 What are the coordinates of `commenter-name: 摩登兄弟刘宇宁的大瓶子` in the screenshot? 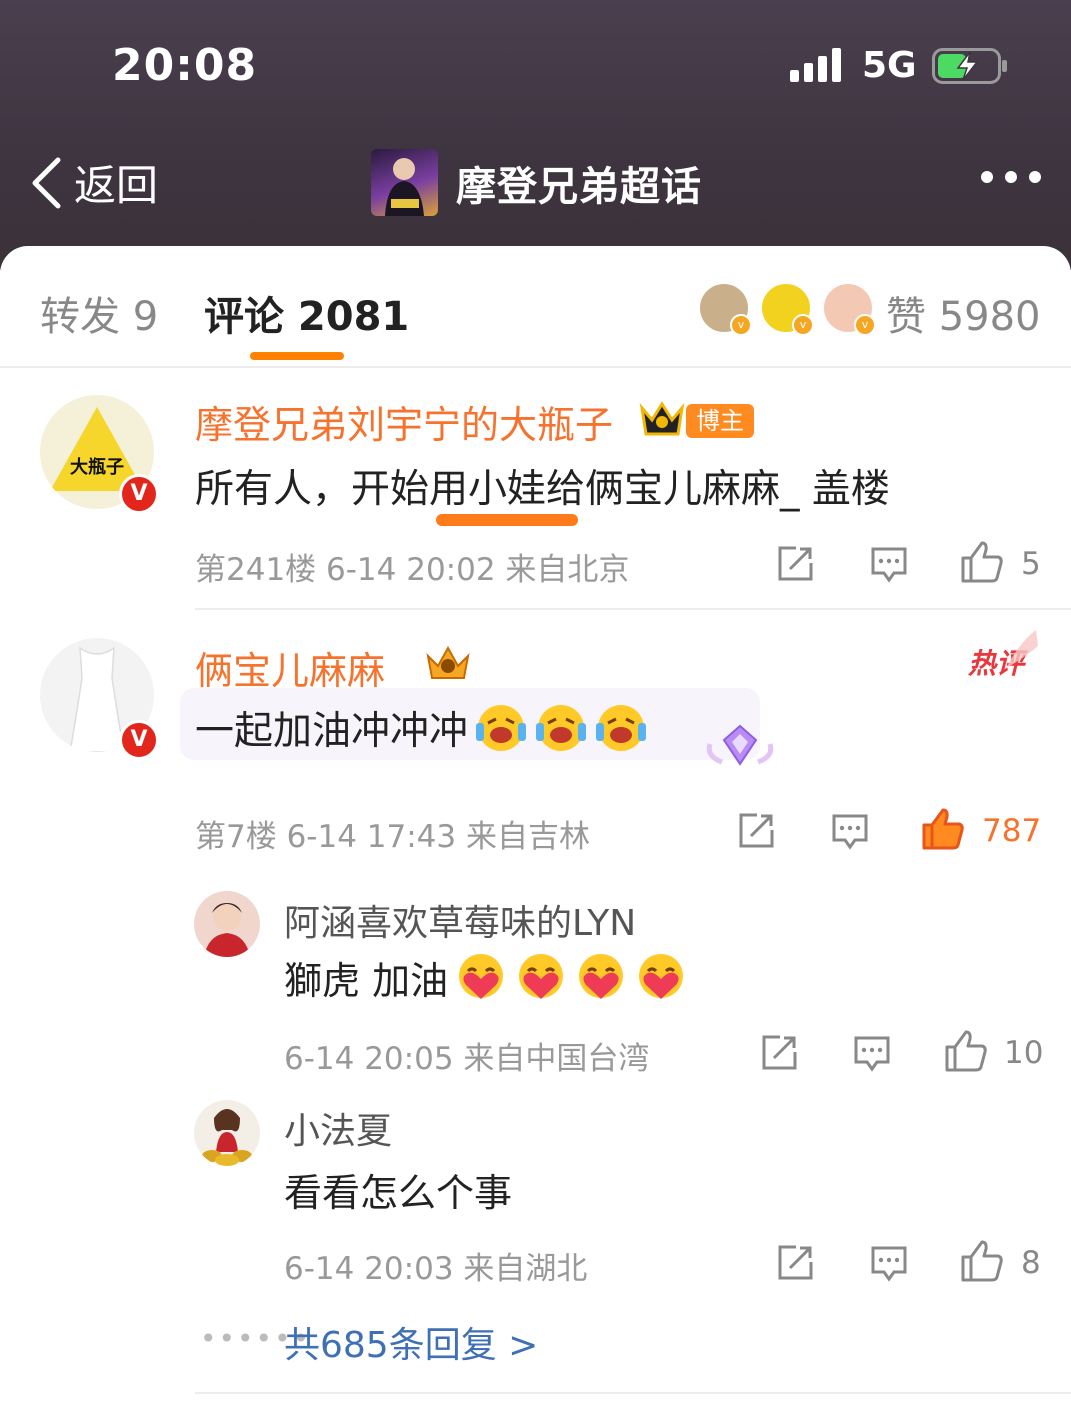 It's located at (404, 421).